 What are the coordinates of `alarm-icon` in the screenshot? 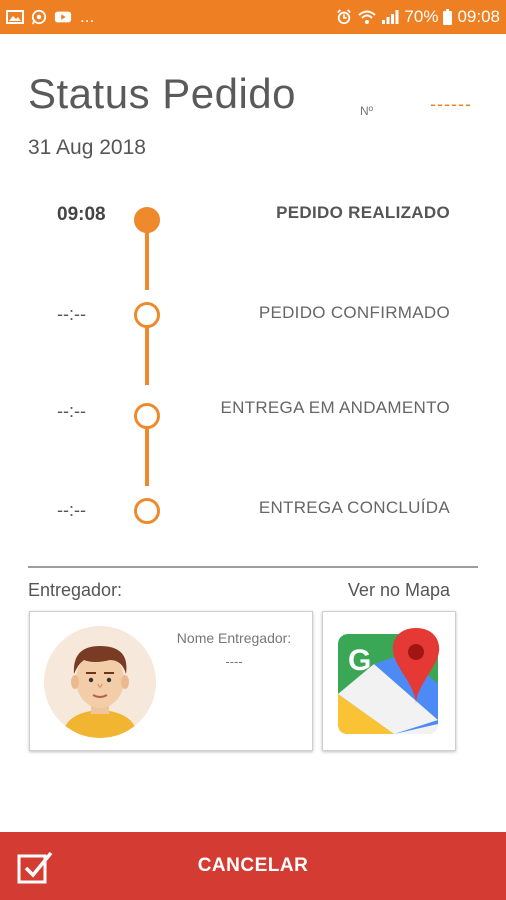 It's located at (344, 17).